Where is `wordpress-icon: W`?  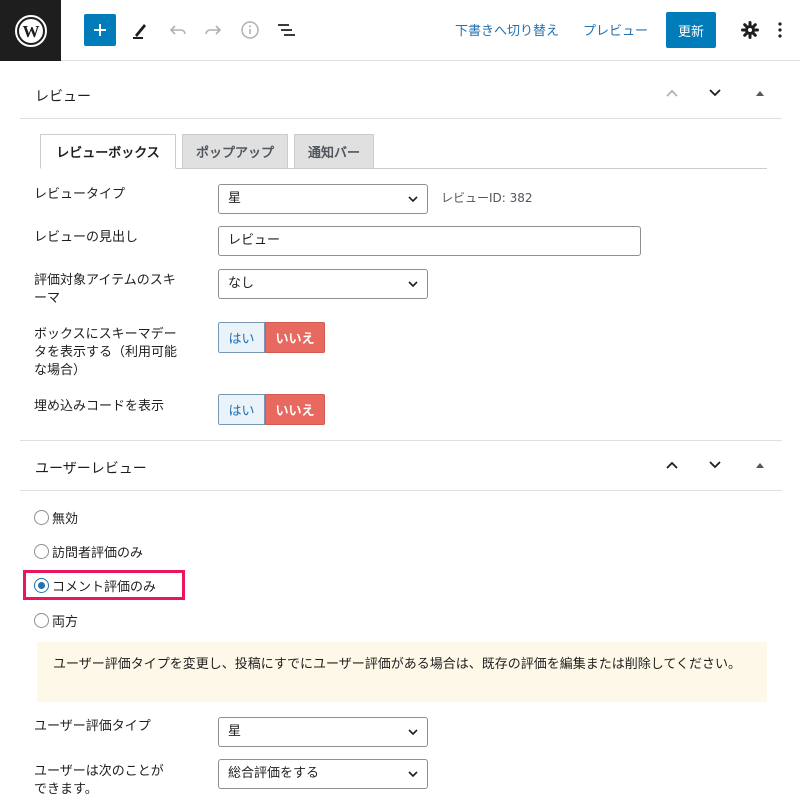 wordpress-icon: W is located at coordinates (30, 30).